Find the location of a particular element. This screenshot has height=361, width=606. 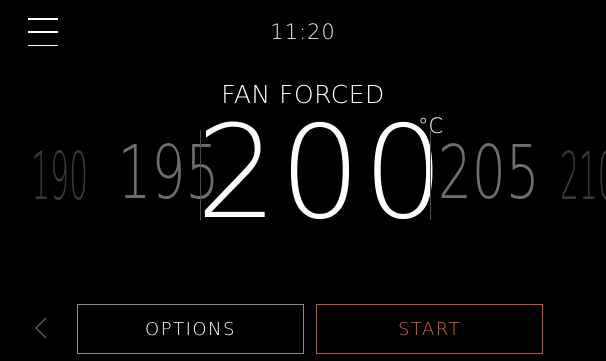

temperature-option-far-previous: 190 is located at coordinates (59, 177).